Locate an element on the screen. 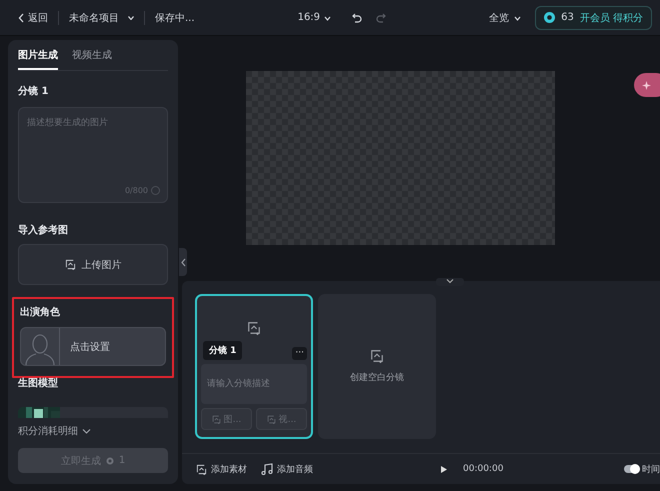 The width and height of the screenshot is (660, 491). new-shot-card: 创建空白分镜 is located at coordinates (377, 366).